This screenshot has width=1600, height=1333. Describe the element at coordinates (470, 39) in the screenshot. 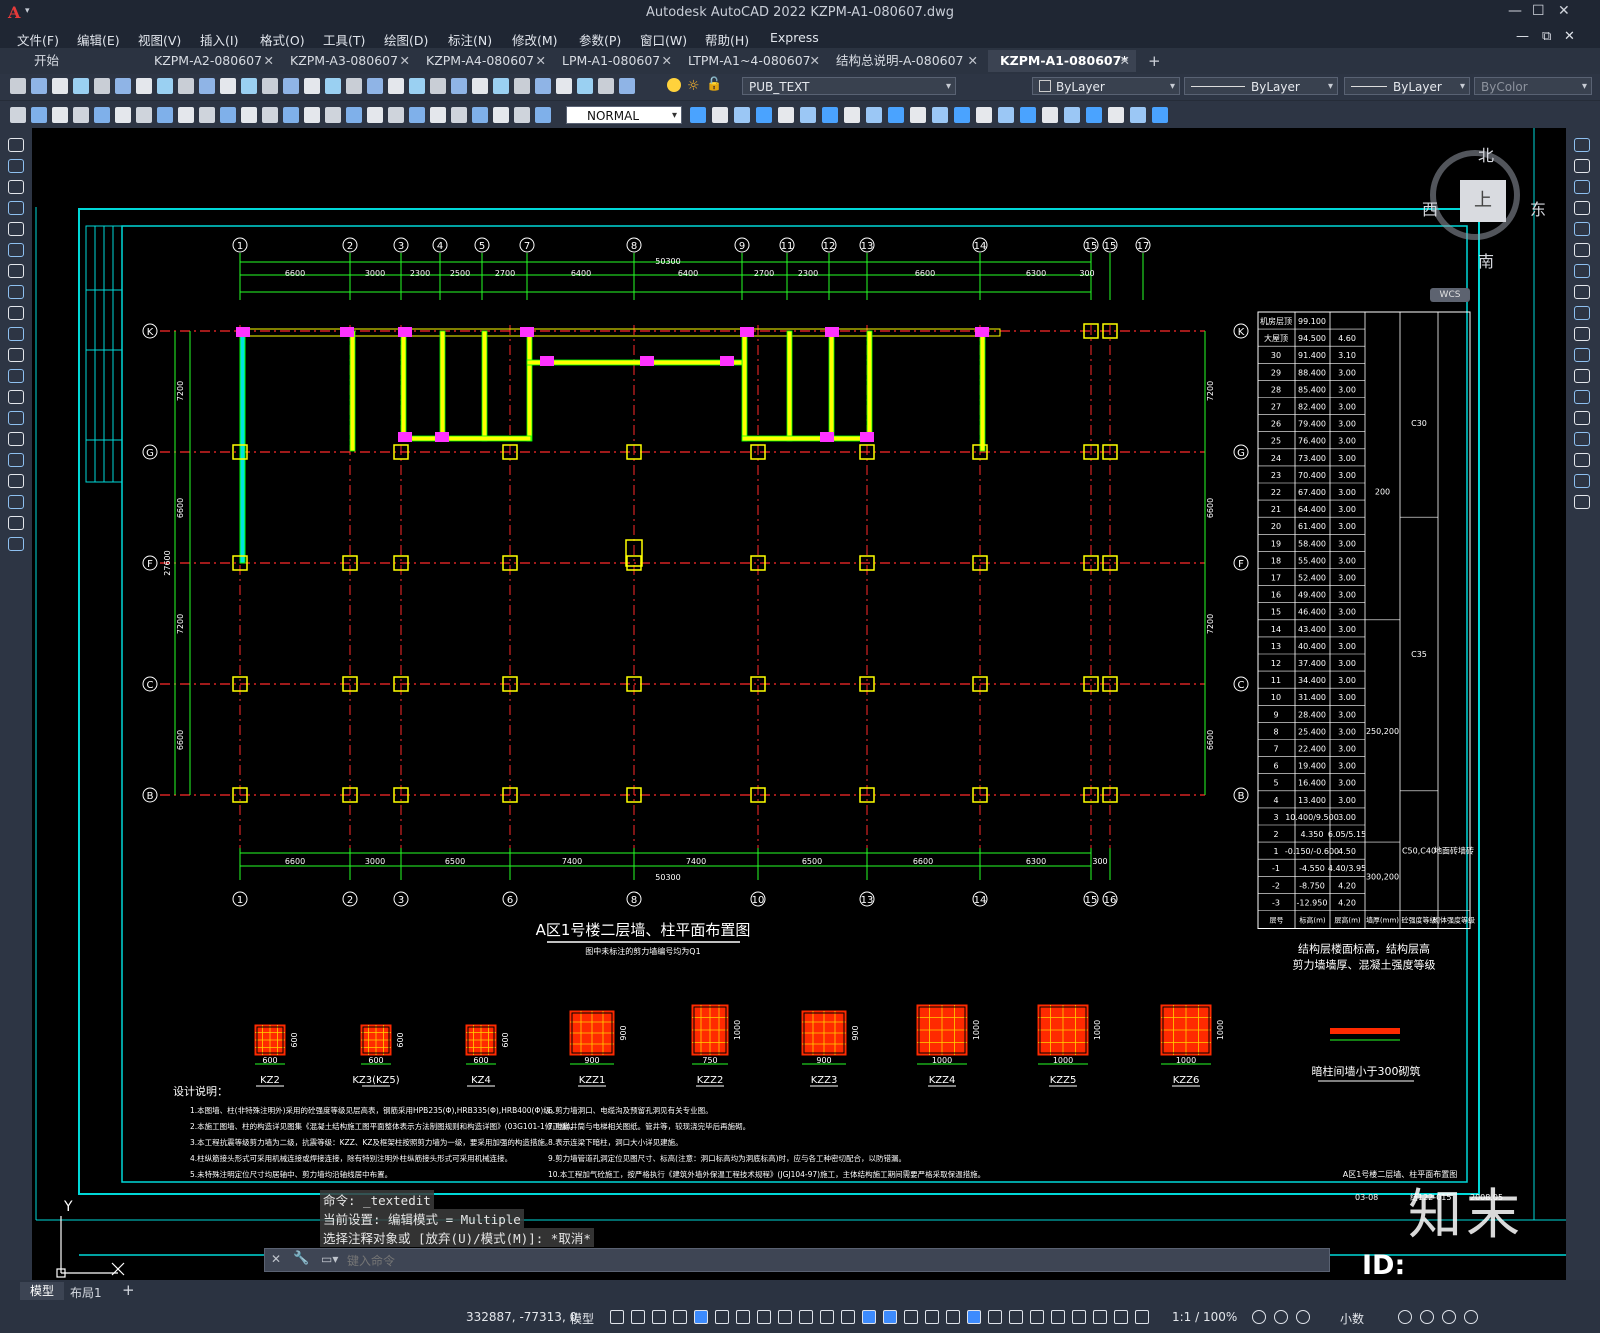

I see `menu-dimension: 标注(N)` at that location.